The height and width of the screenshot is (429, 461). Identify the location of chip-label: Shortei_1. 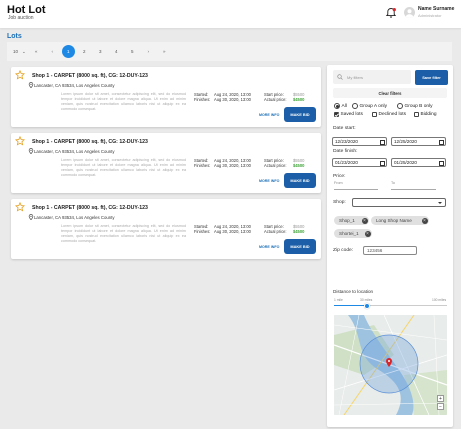
(349, 233).